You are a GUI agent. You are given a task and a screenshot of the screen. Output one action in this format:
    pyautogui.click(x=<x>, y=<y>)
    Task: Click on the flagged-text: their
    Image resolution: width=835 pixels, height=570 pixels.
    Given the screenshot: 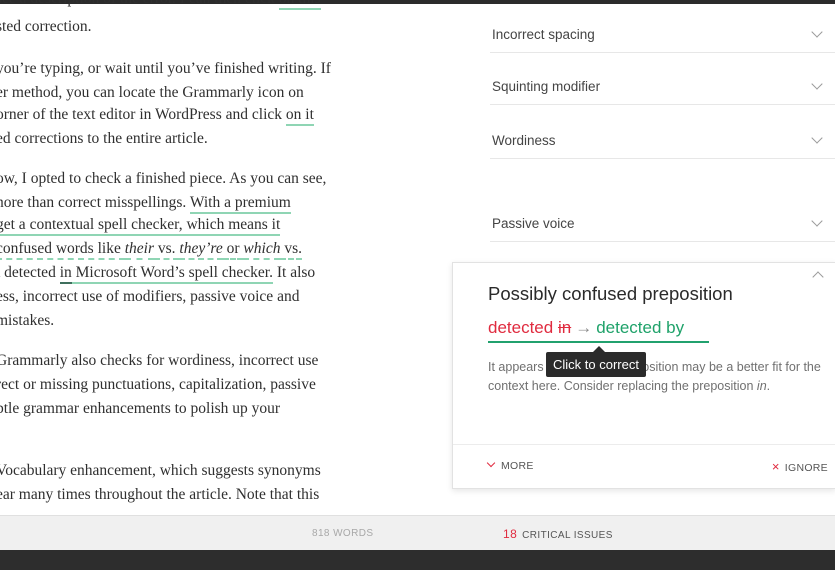 What is the action you would take?
    pyautogui.click(x=139, y=250)
    